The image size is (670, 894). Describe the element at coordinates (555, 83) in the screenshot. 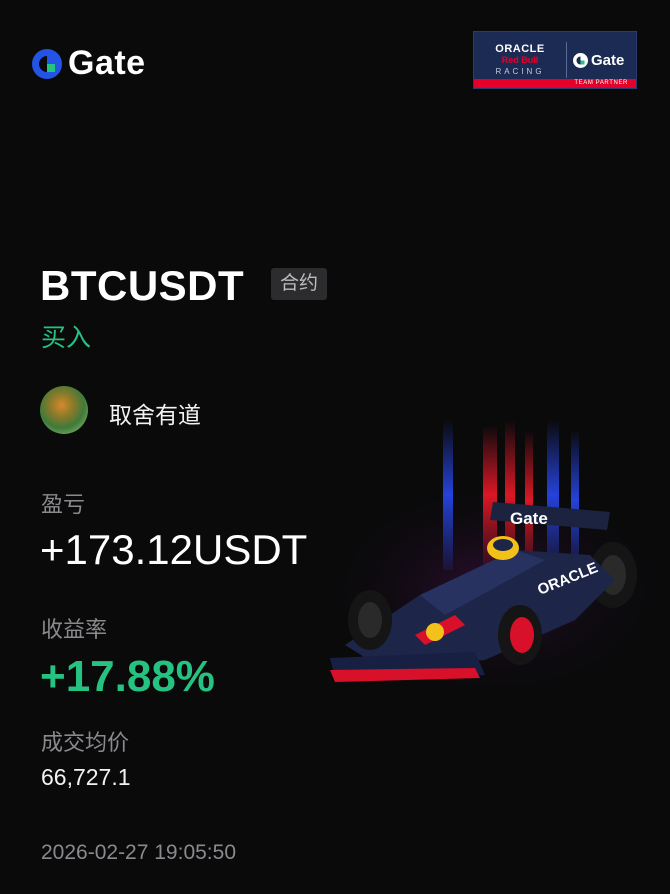

I see `badge-subtitle: TEAM PARTNER` at that location.